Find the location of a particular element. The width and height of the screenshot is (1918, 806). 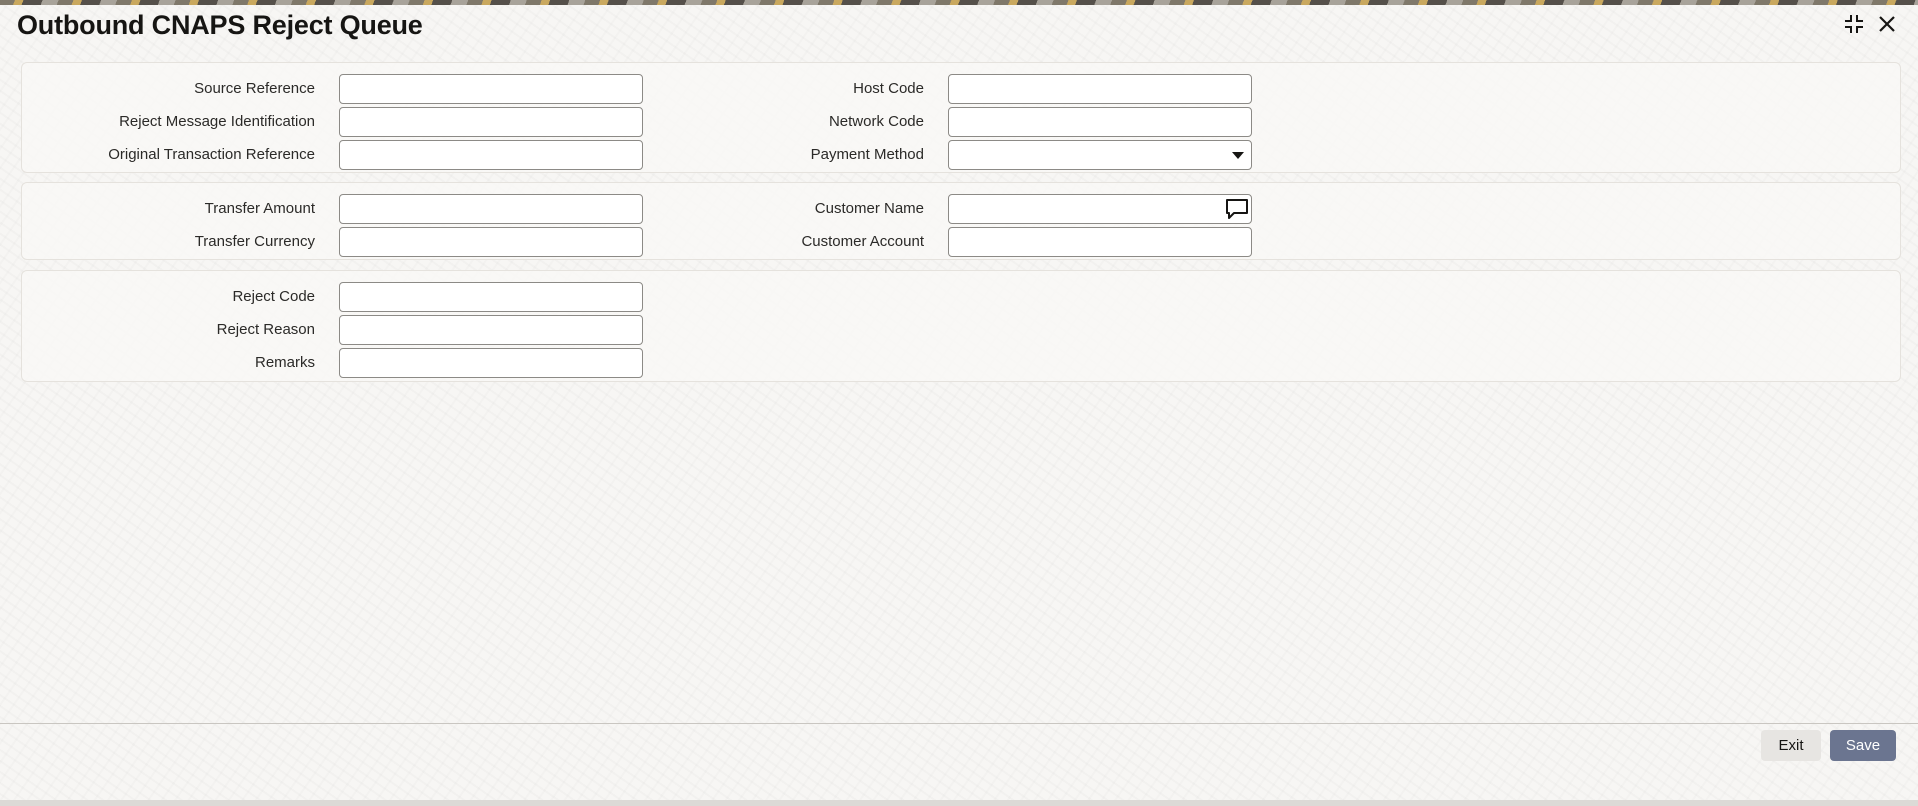

chevron-down-icon is located at coordinates (1238, 155).